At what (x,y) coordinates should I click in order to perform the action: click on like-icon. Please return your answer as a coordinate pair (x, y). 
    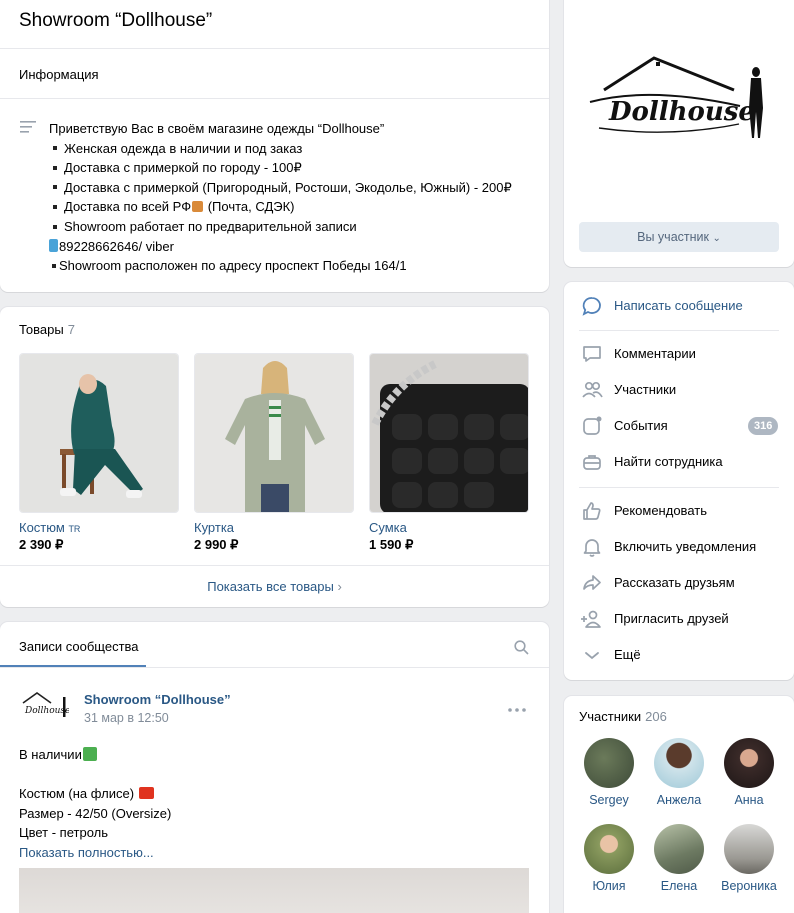
    Looking at the image, I should click on (592, 511).